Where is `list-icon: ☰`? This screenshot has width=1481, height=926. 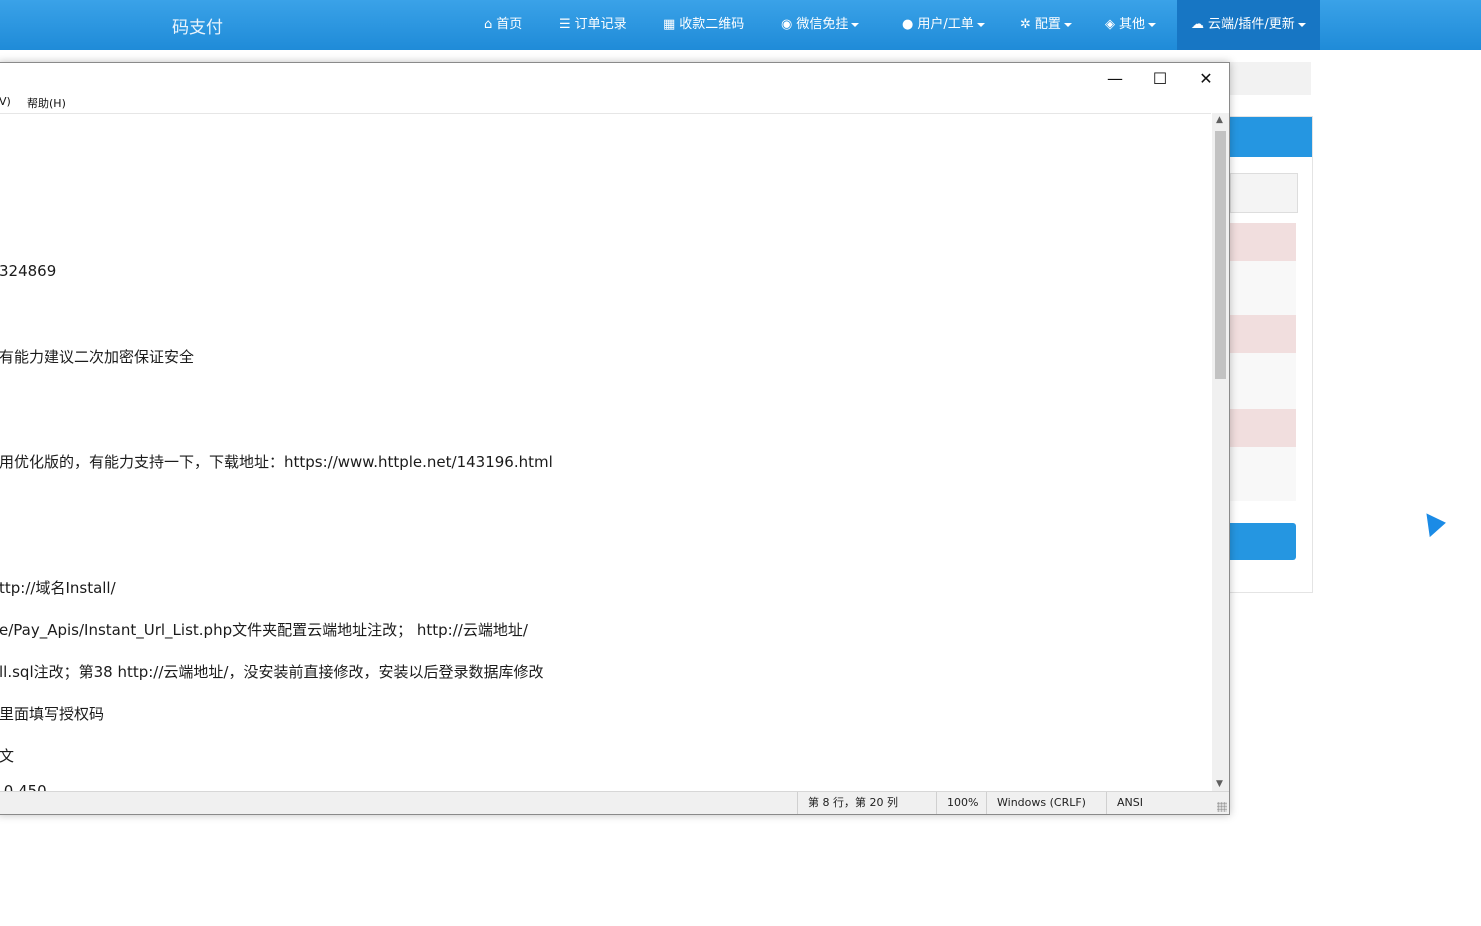
list-icon: ☰ is located at coordinates (565, 24).